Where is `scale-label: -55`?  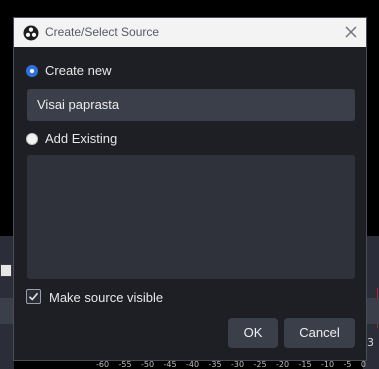
scale-label: -55 is located at coordinates (125, 364).